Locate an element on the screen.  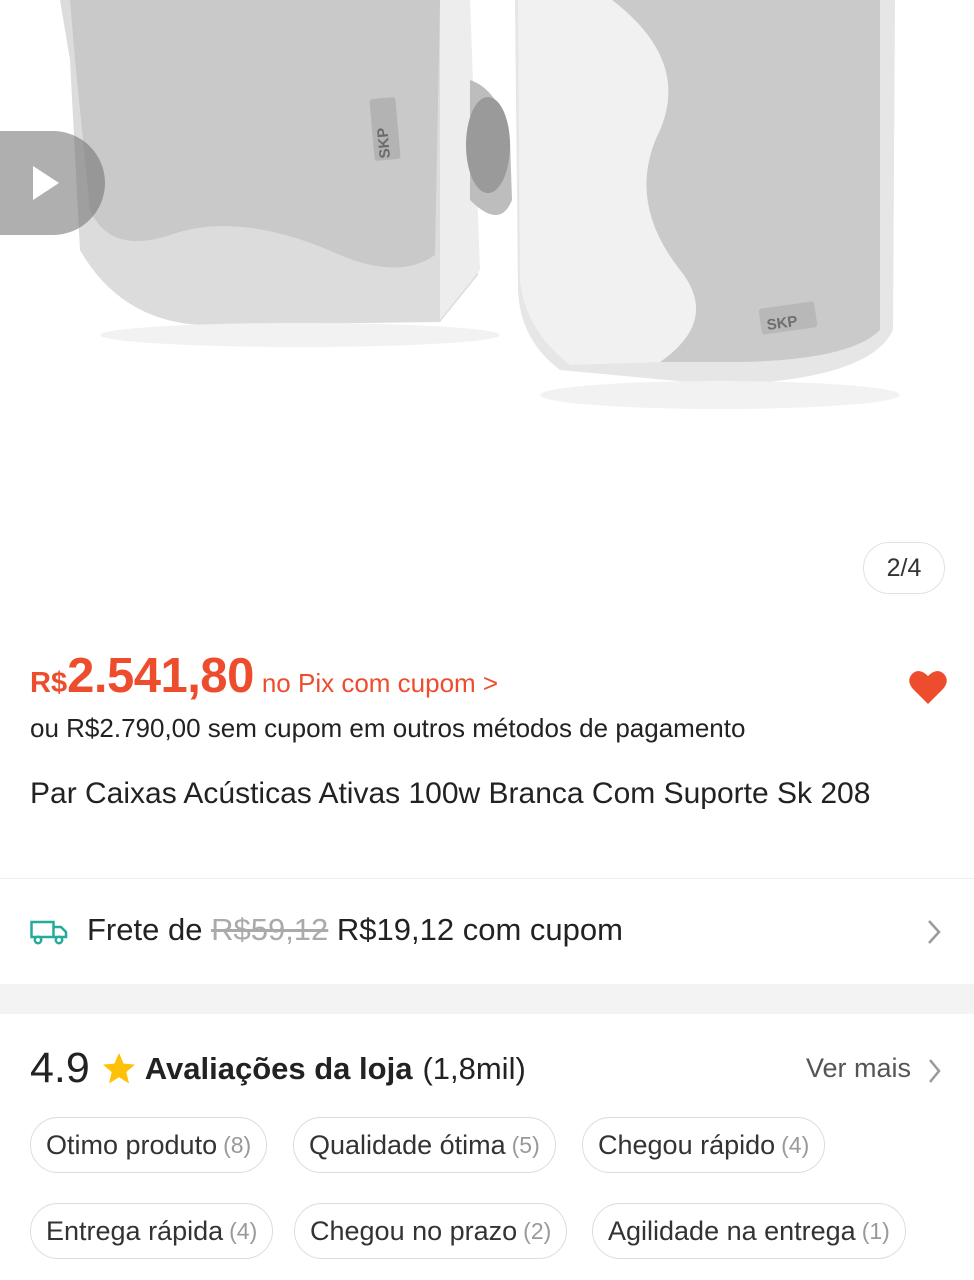
review-tag-chip: Chegou rápido (4) is located at coordinates (704, 1145).